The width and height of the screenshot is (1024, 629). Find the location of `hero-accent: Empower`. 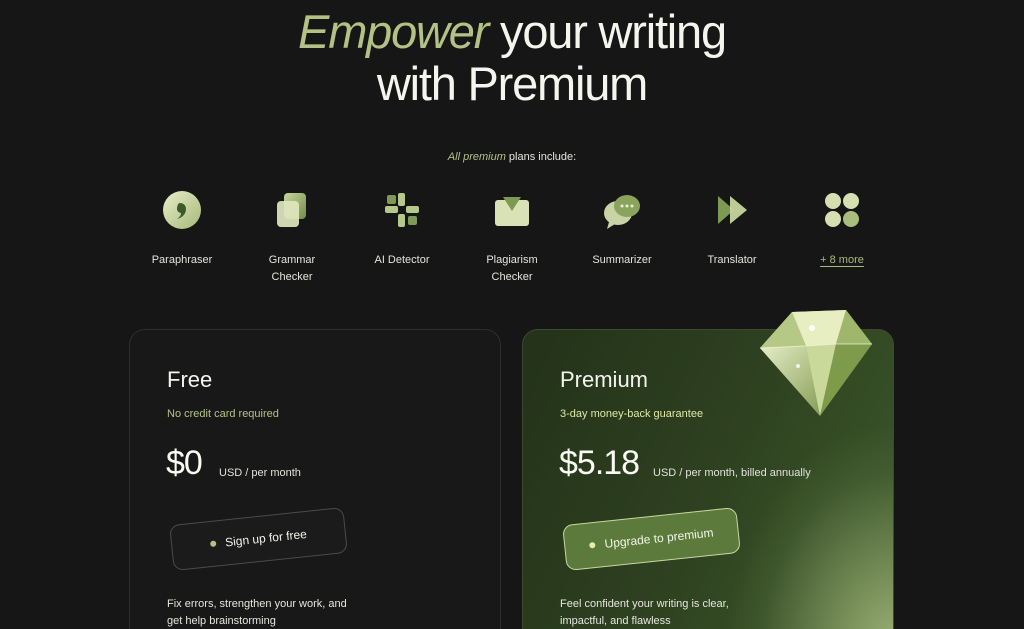

hero-accent: Empower is located at coordinates (393, 31).